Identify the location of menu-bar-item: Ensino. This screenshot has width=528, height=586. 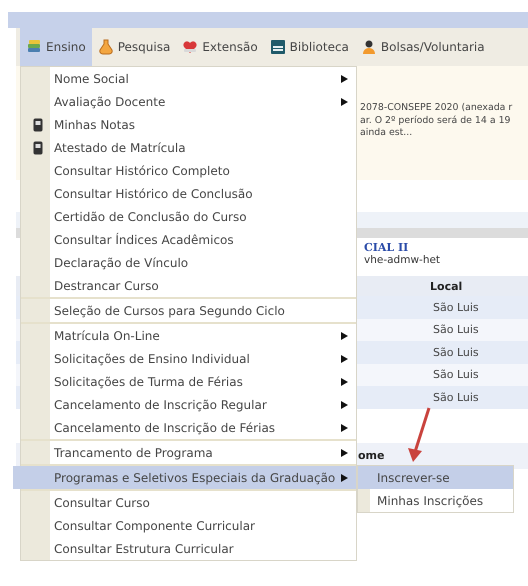
(56, 47).